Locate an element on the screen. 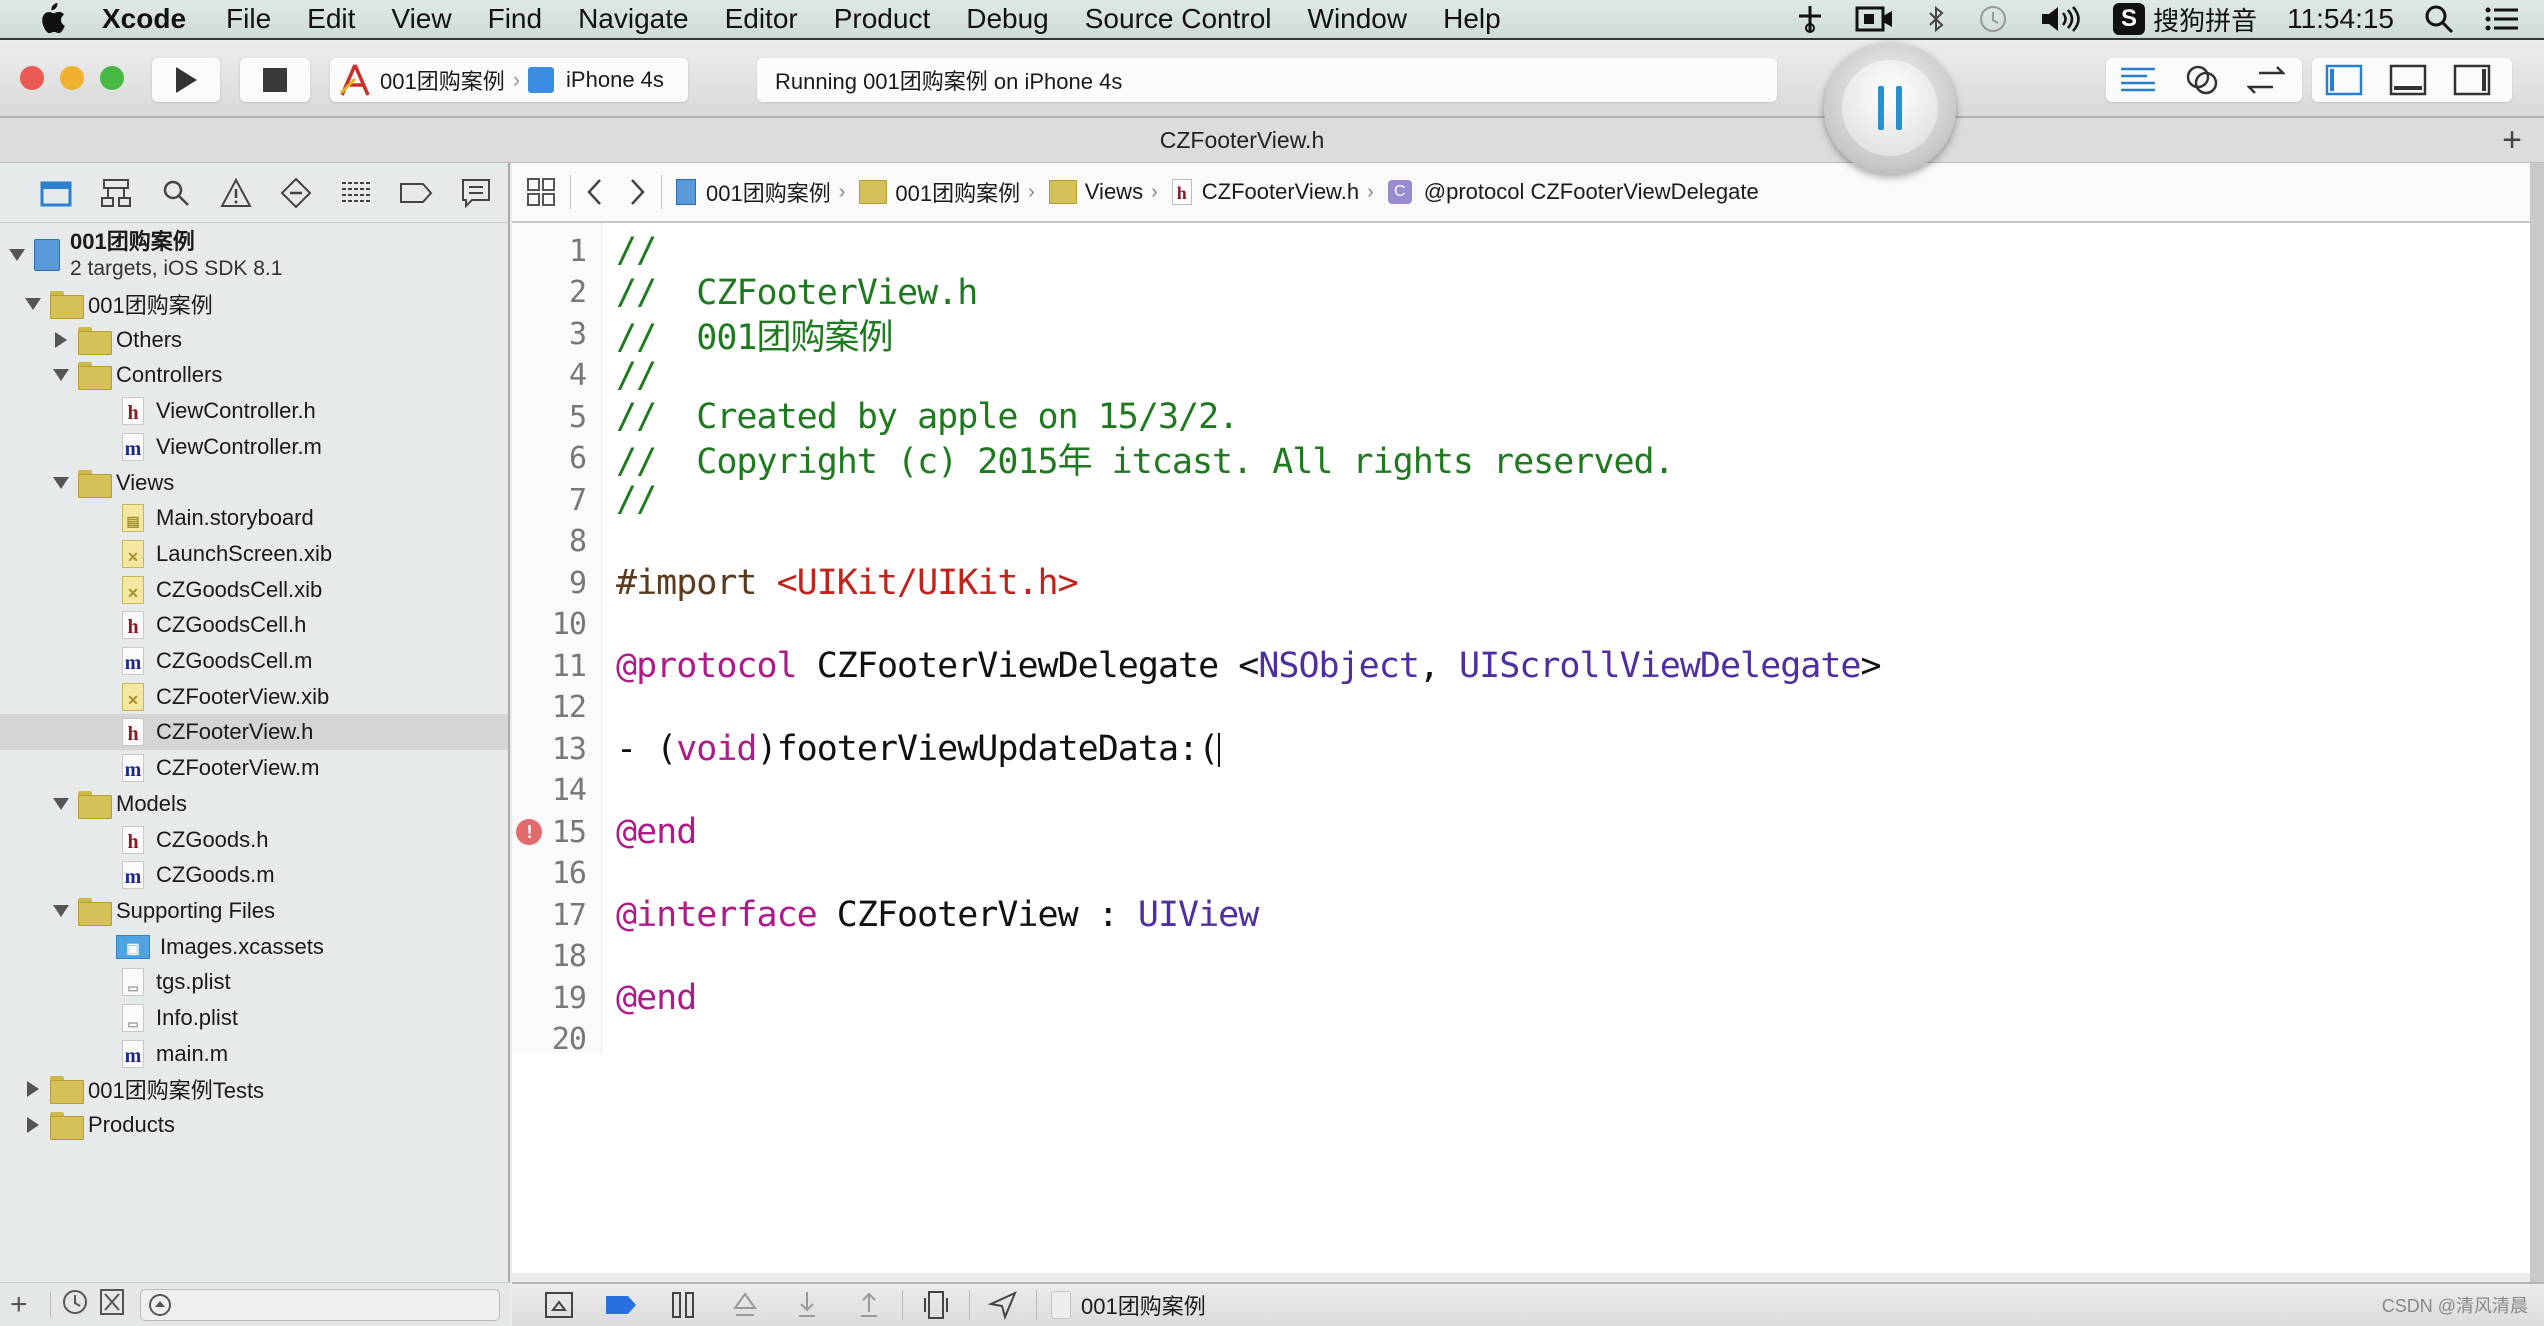  step-out-button is located at coordinates (869, 1305).